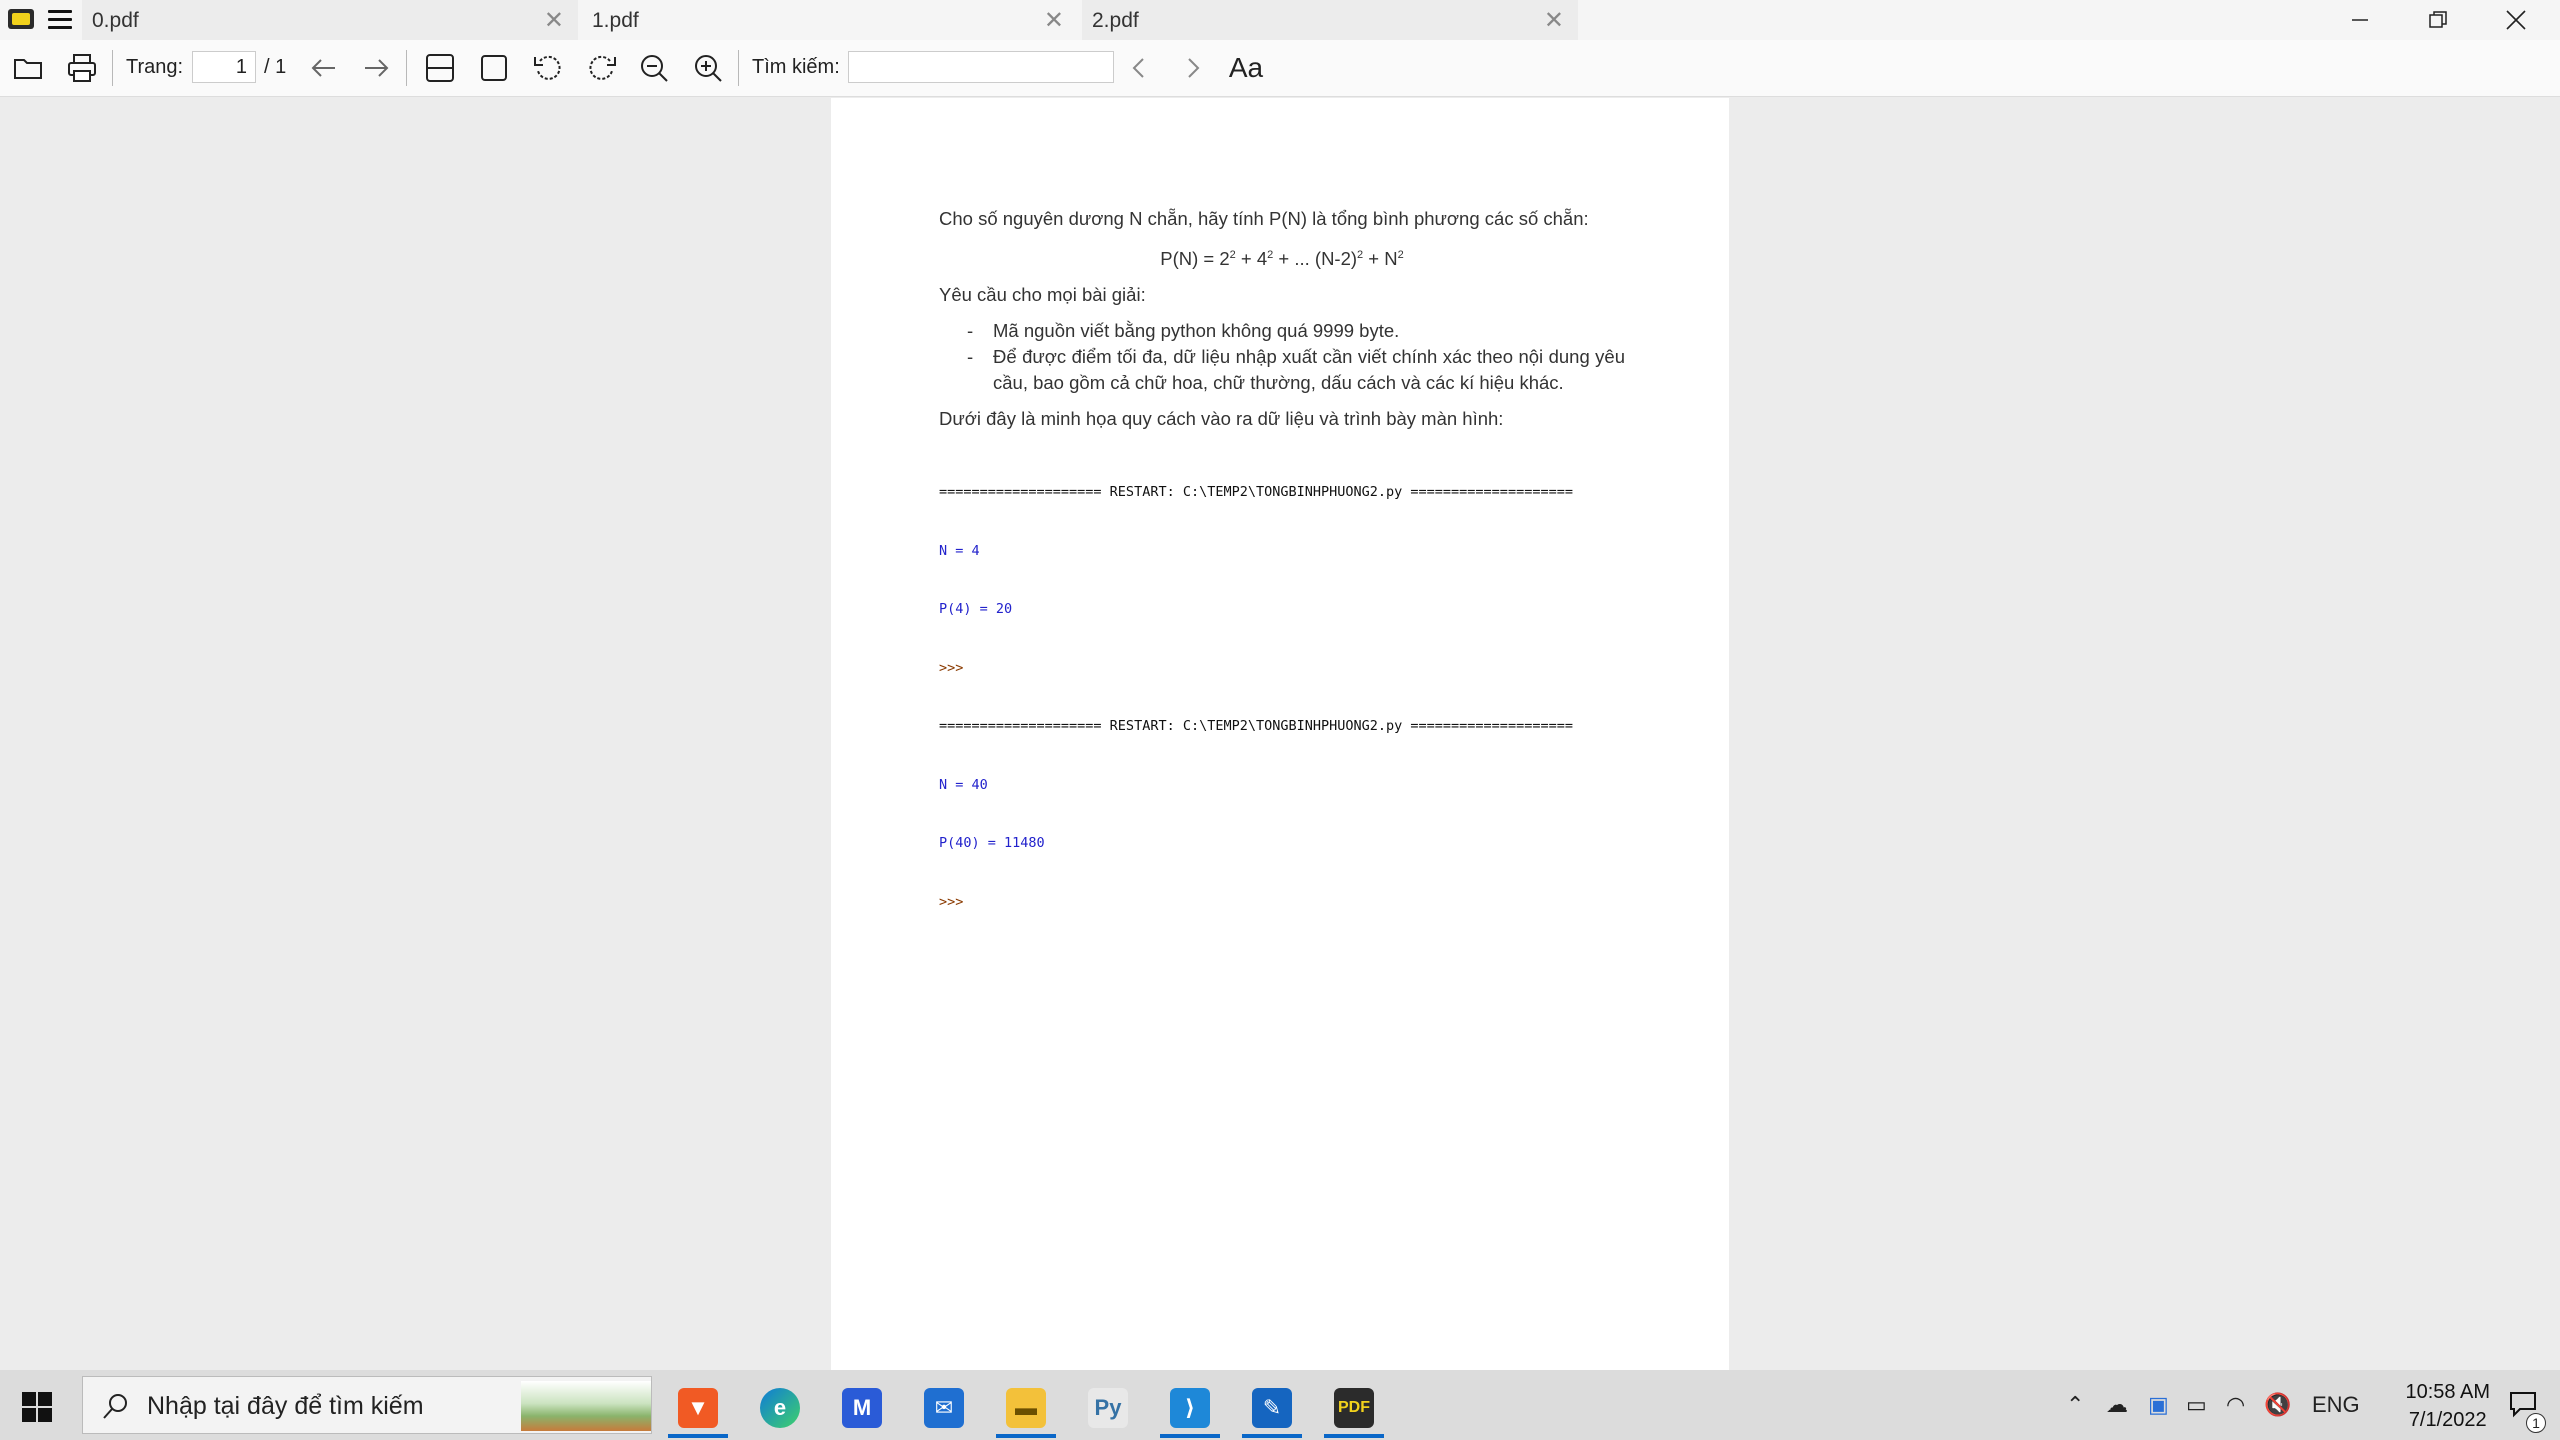 The image size is (2560, 1440). What do you see at coordinates (708, 68) in the screenshot?
I see `zoom-in-icon` at bounding box center [708, 68].